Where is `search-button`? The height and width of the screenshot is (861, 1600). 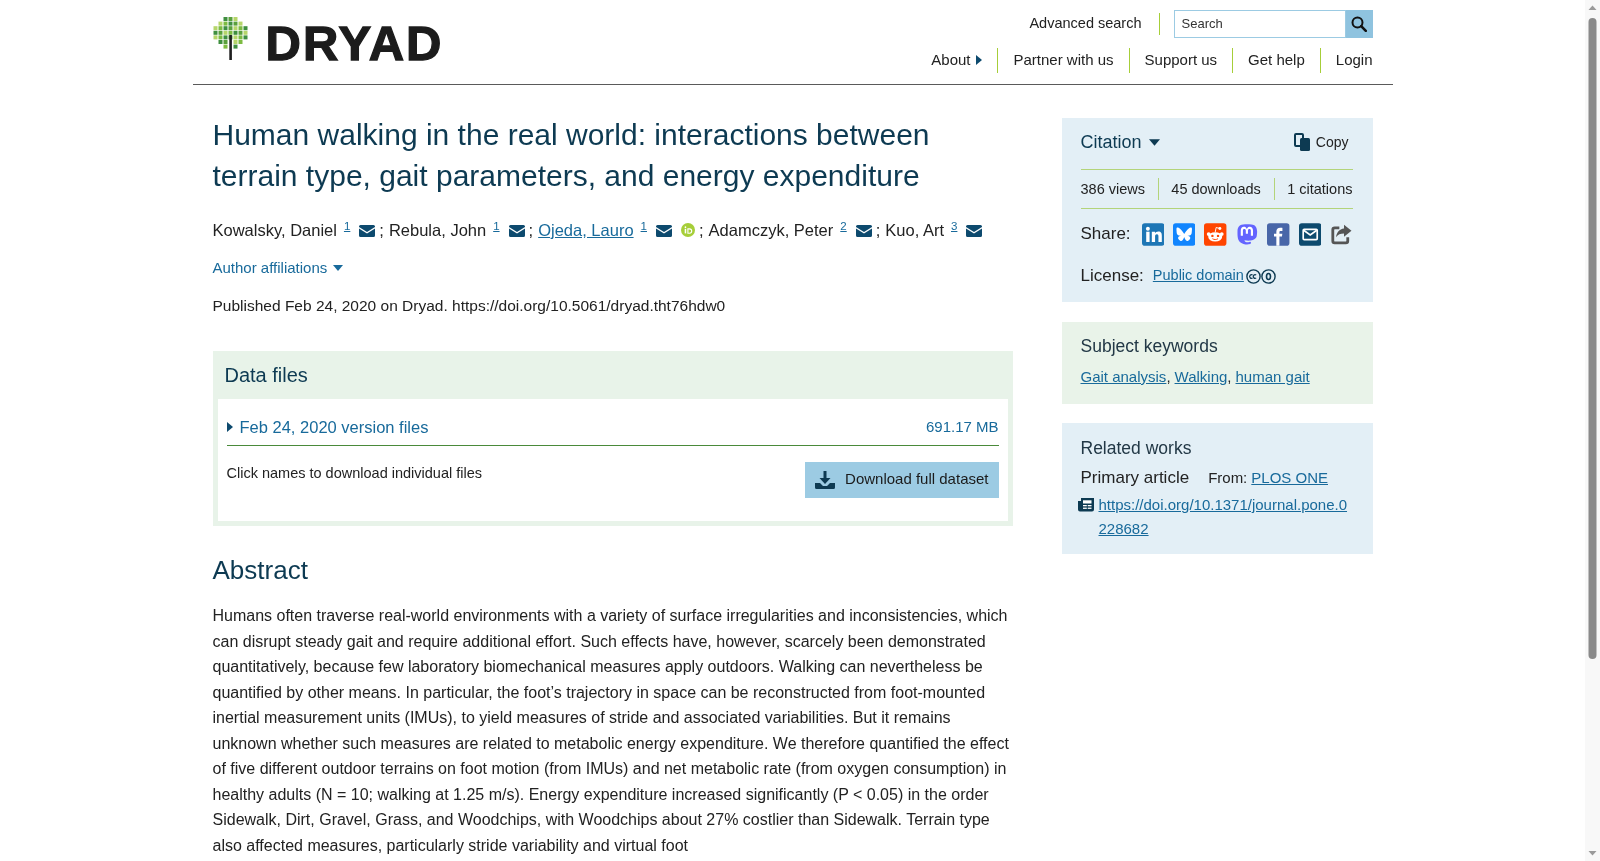
search-button is located at coordinates (1359, 23).